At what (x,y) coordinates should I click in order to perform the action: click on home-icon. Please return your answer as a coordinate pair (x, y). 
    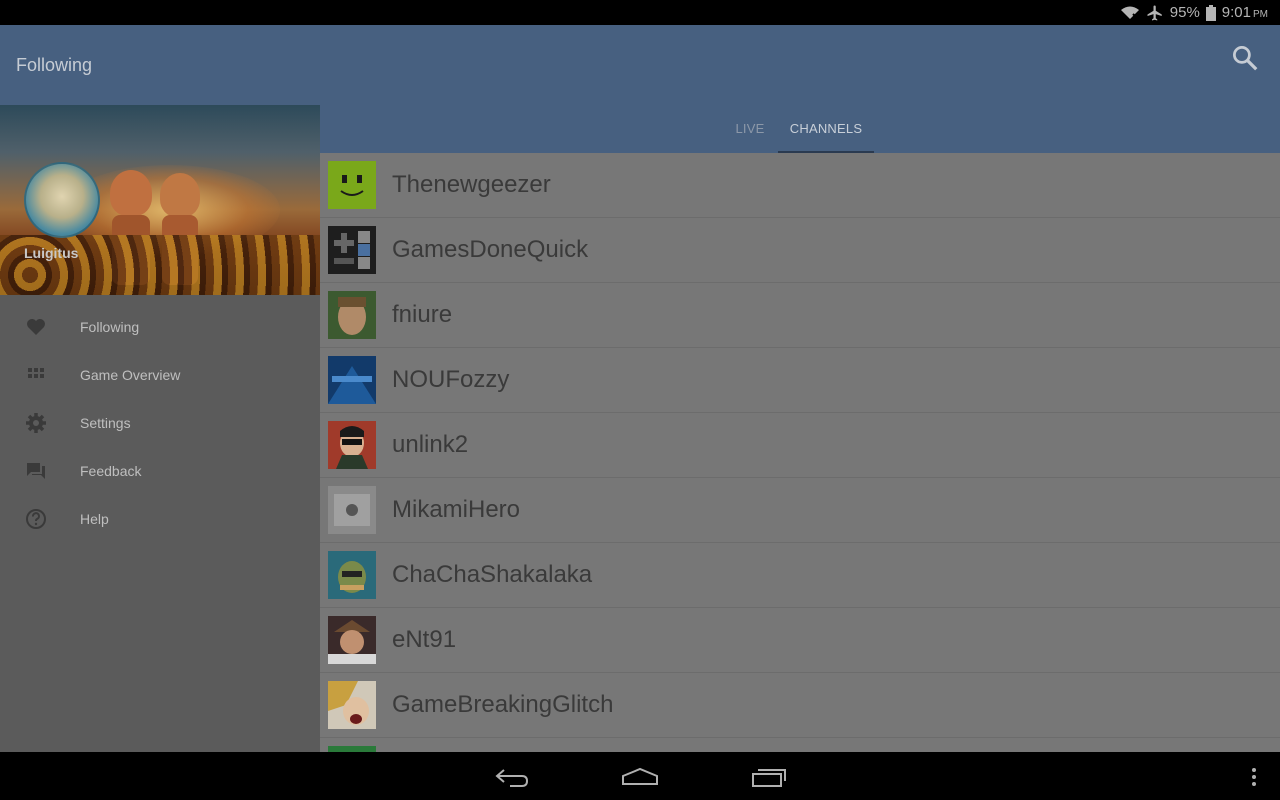
    Looking at the image, I should click on (640, 777).